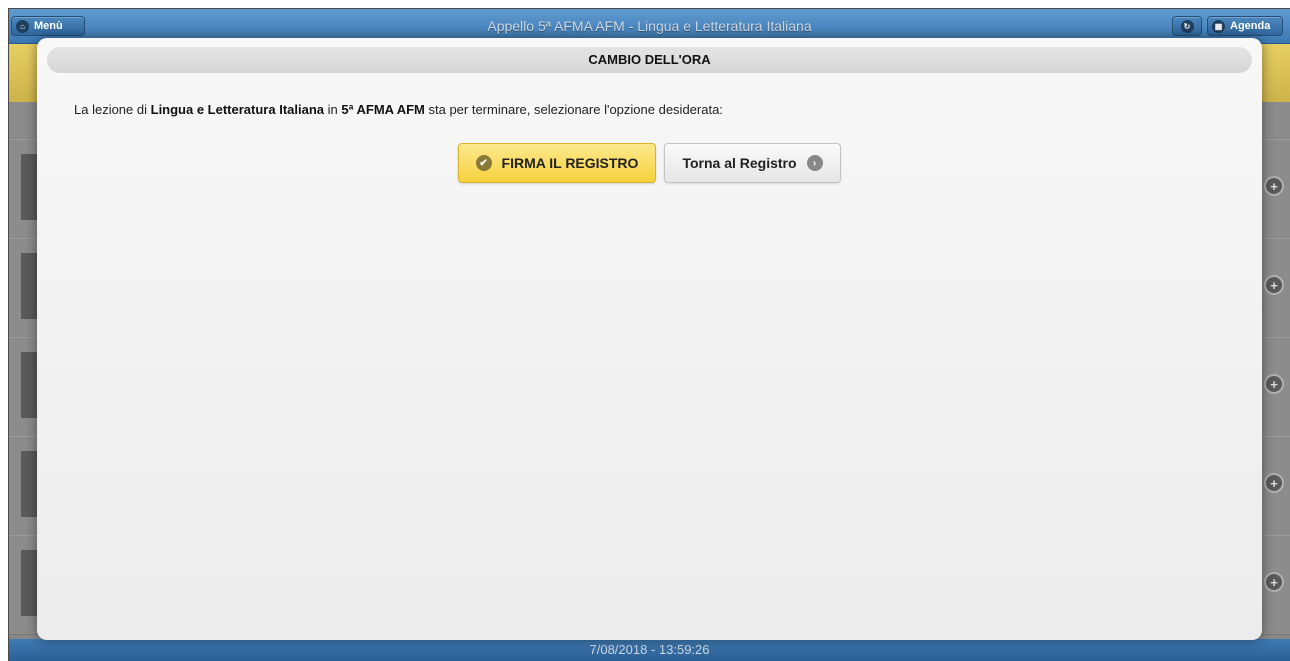 The image size is (1290, 661). What do you see at coordinates (814, 163) in the screenshot?
I see `arrow-right-icon: ›` at bounding box center [814, 163].